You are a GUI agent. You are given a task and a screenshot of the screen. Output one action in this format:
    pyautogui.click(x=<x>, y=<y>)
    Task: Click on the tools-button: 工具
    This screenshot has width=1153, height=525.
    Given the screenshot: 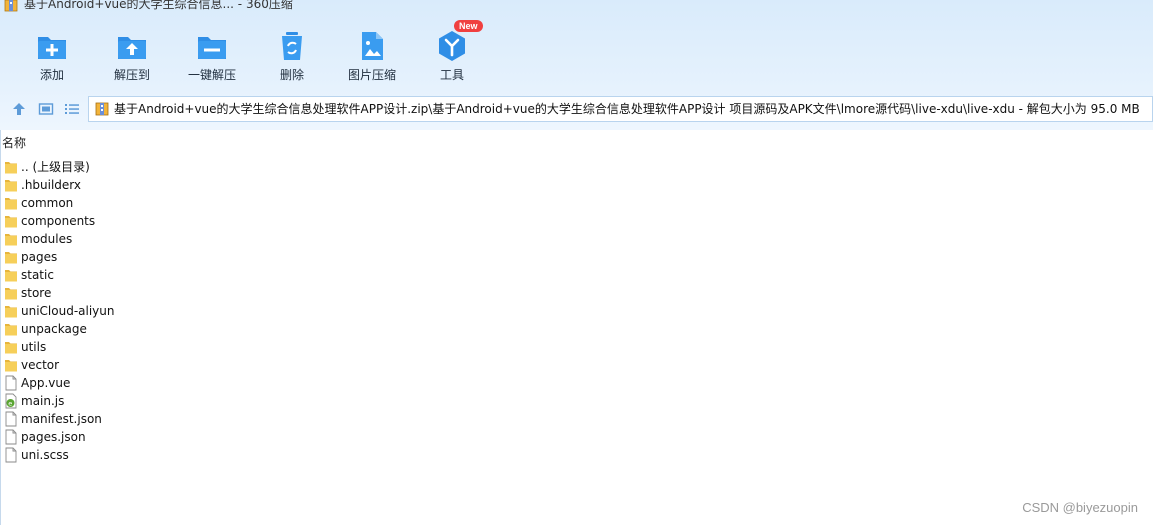 What is the action you would take?
    pyautogui.click(x=452, y=55)
    